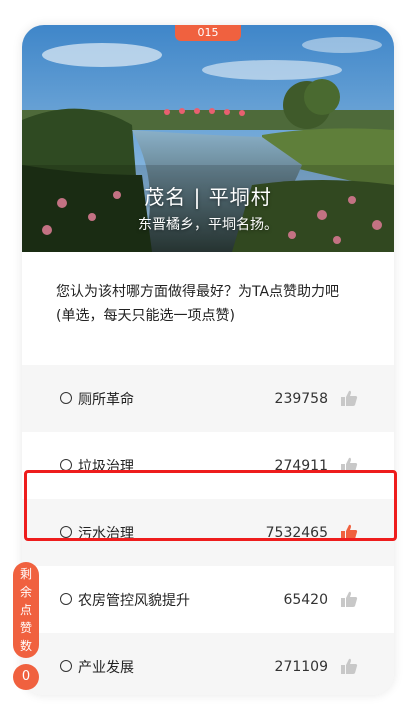 The image size is (417, 711). Describe the element at coordinates (208, 33) in the screenshot. I see `card-number-badge: 015` at that location.